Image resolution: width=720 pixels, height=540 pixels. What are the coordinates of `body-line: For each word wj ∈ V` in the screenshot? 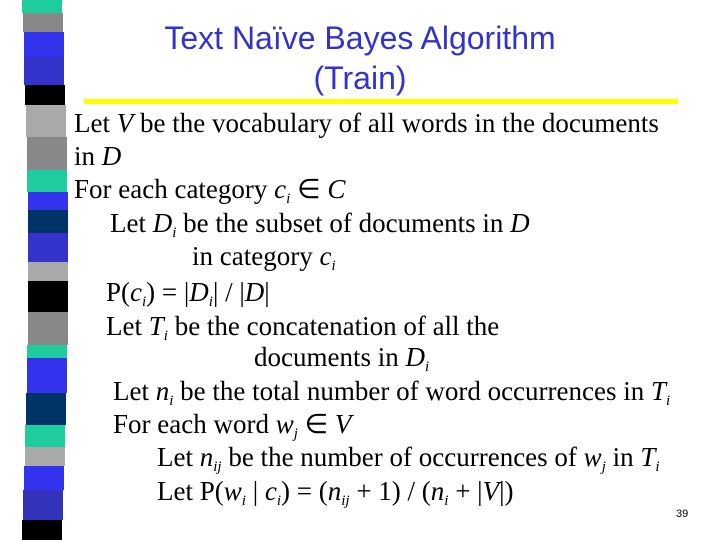 It's located at (232, 425).